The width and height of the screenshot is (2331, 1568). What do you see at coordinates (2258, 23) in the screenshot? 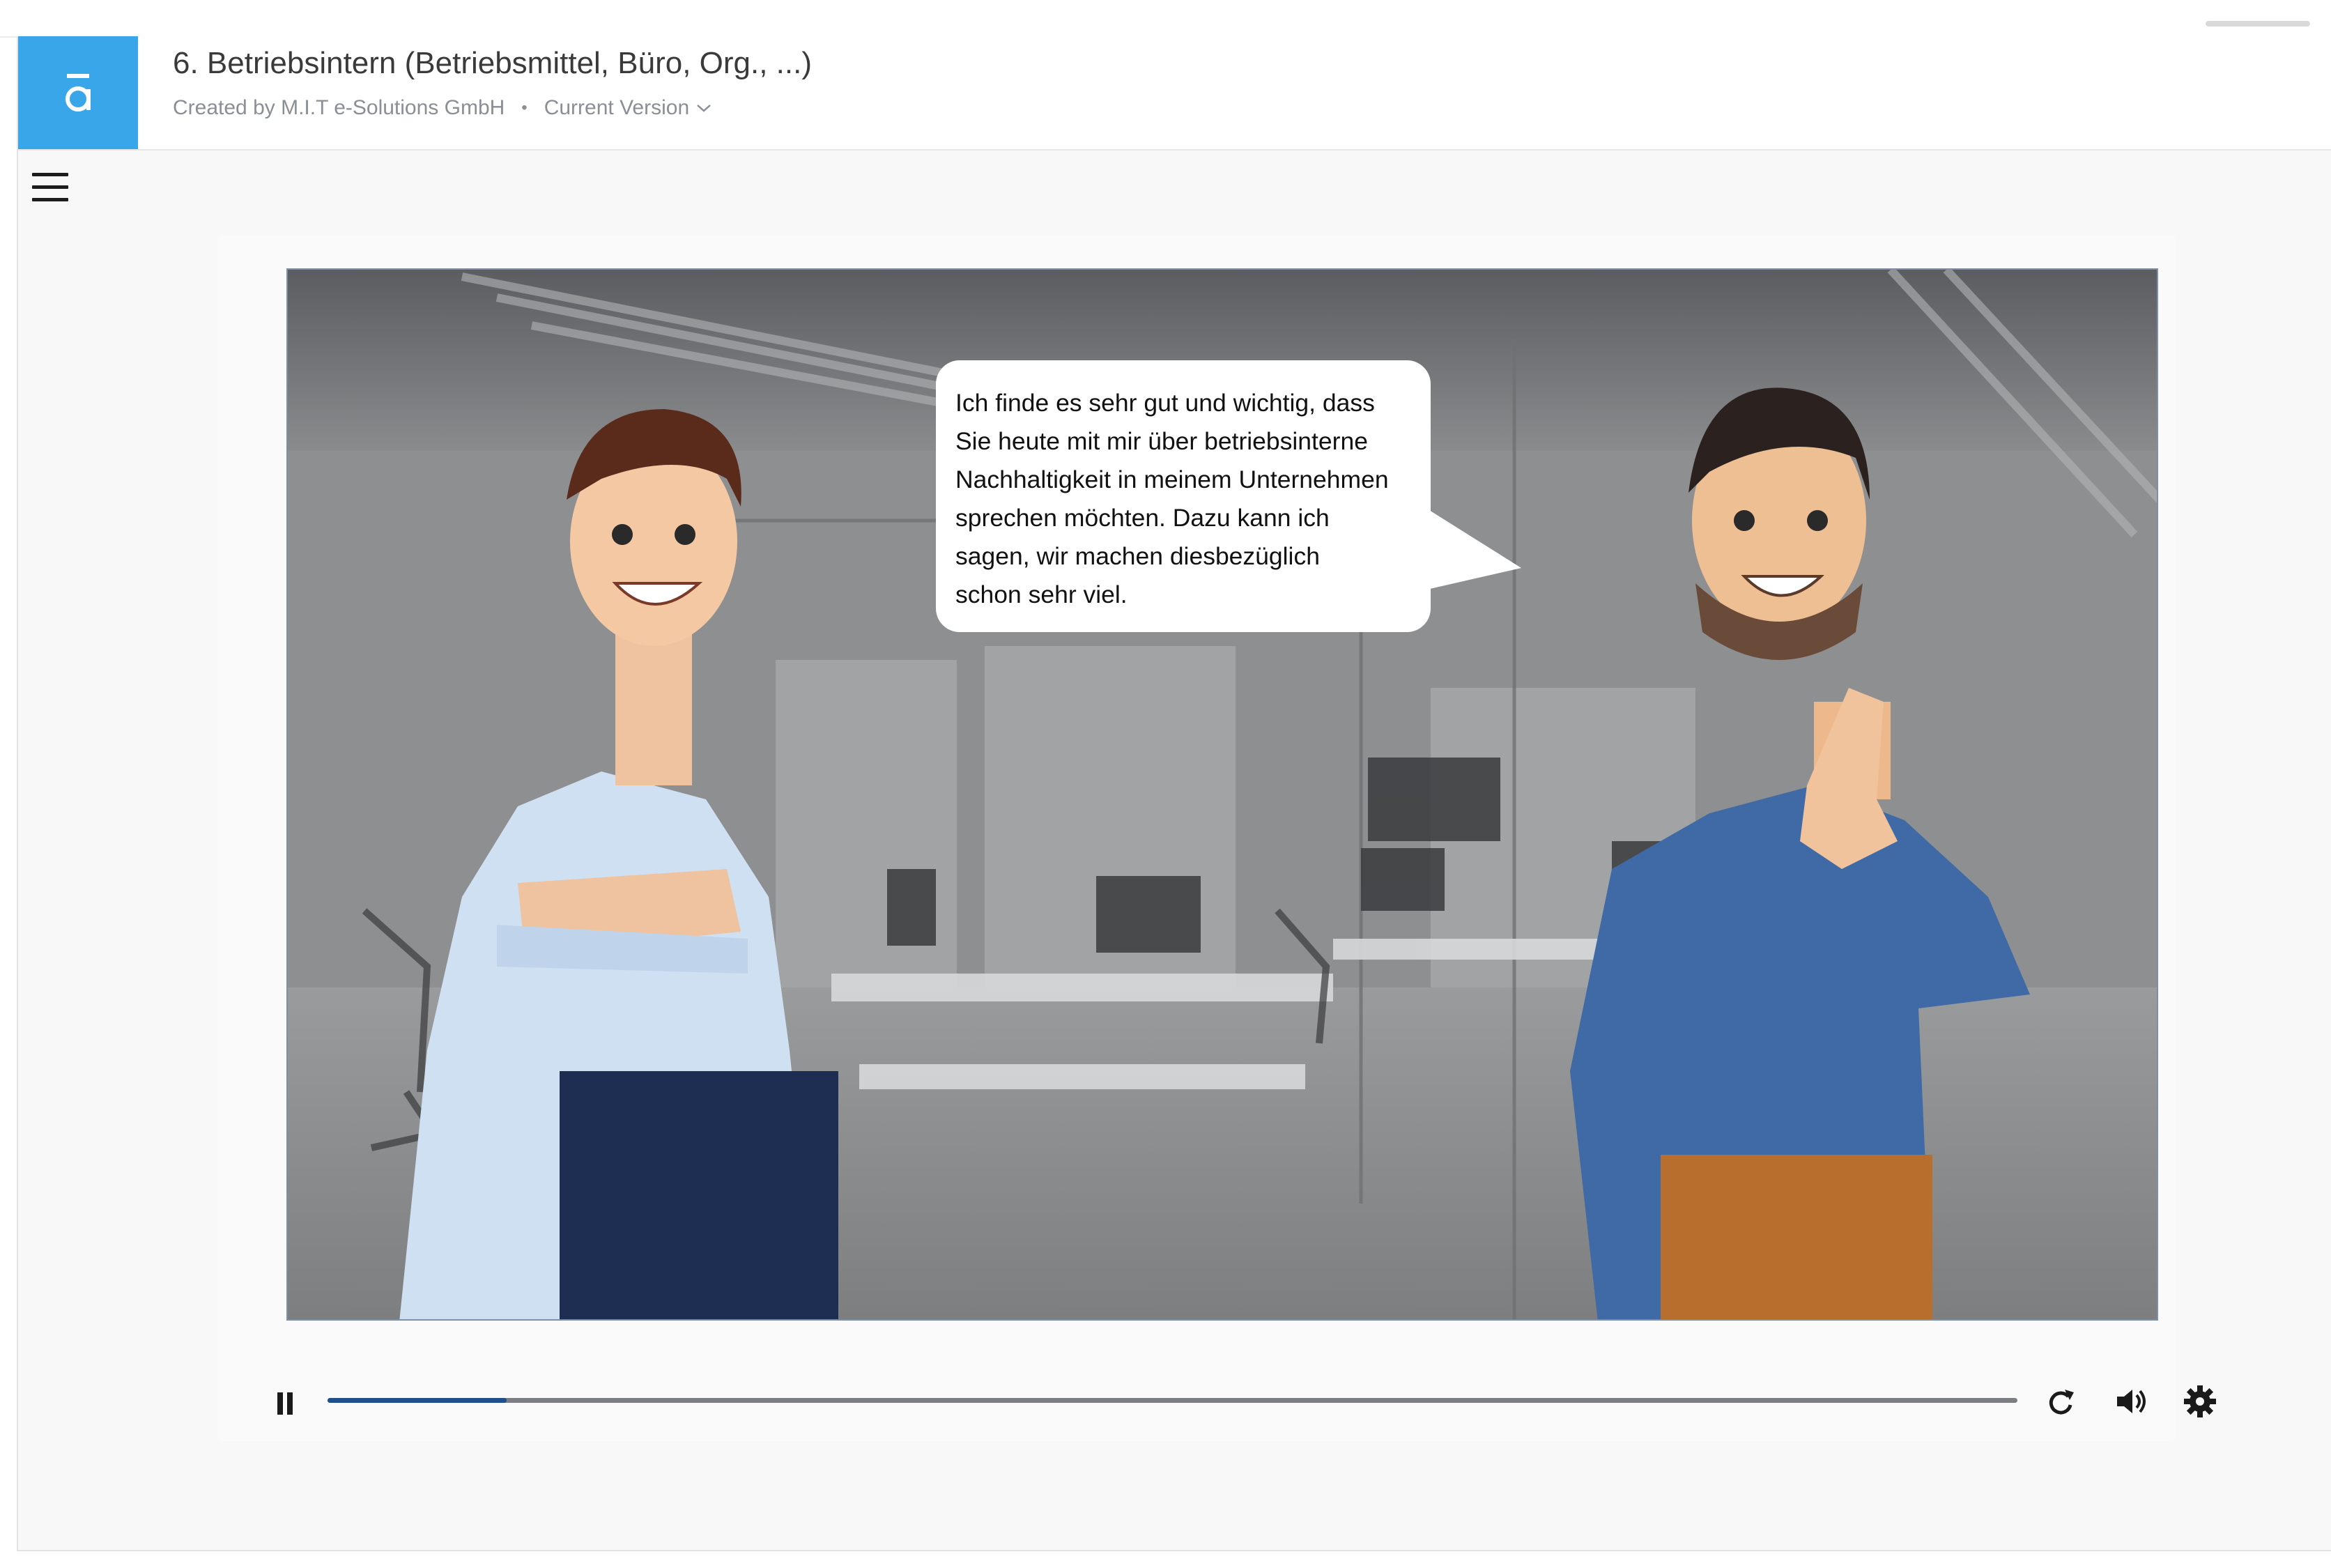
I see `resize-handle` at bounding box center [2258, 23].